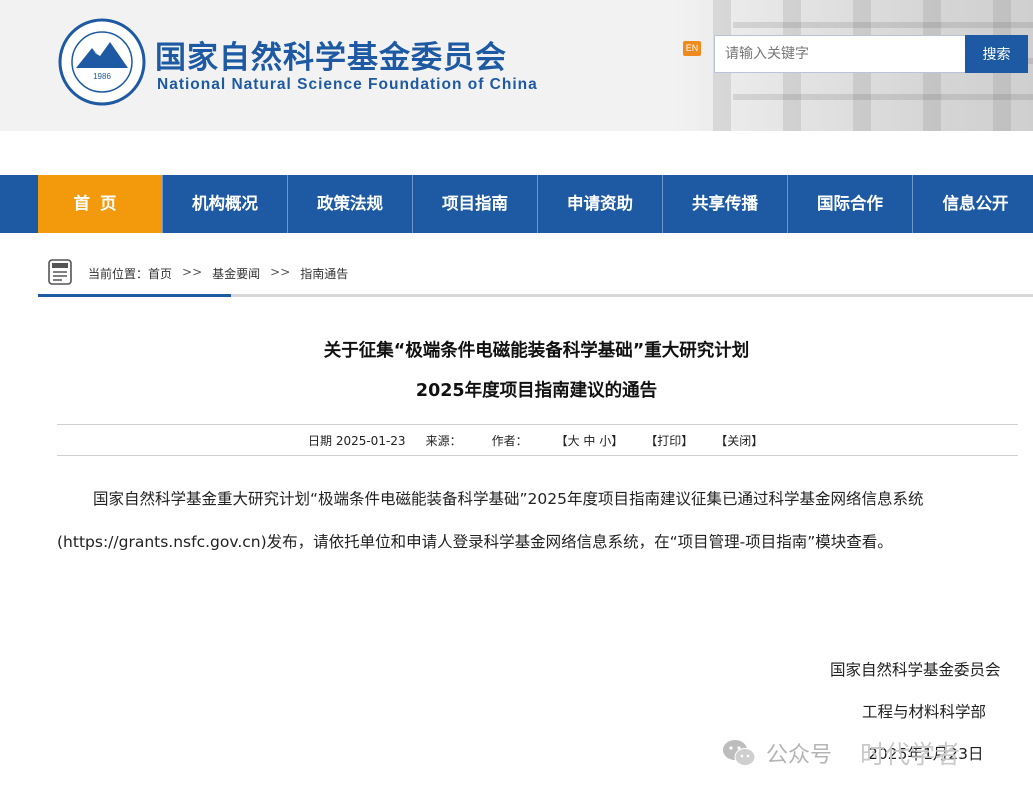 The width and height of the screenshot is (1033, 792). Describe the element at coordinates (236, 273) in the screenshot. I see `breadcrumb-news: 基金要闻` at that location.